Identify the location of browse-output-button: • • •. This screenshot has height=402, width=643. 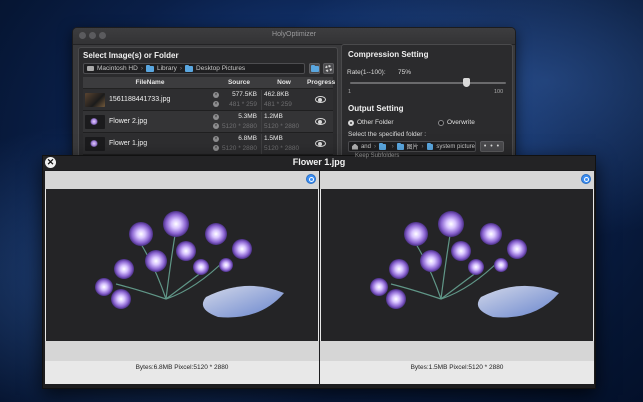
(492, 146).